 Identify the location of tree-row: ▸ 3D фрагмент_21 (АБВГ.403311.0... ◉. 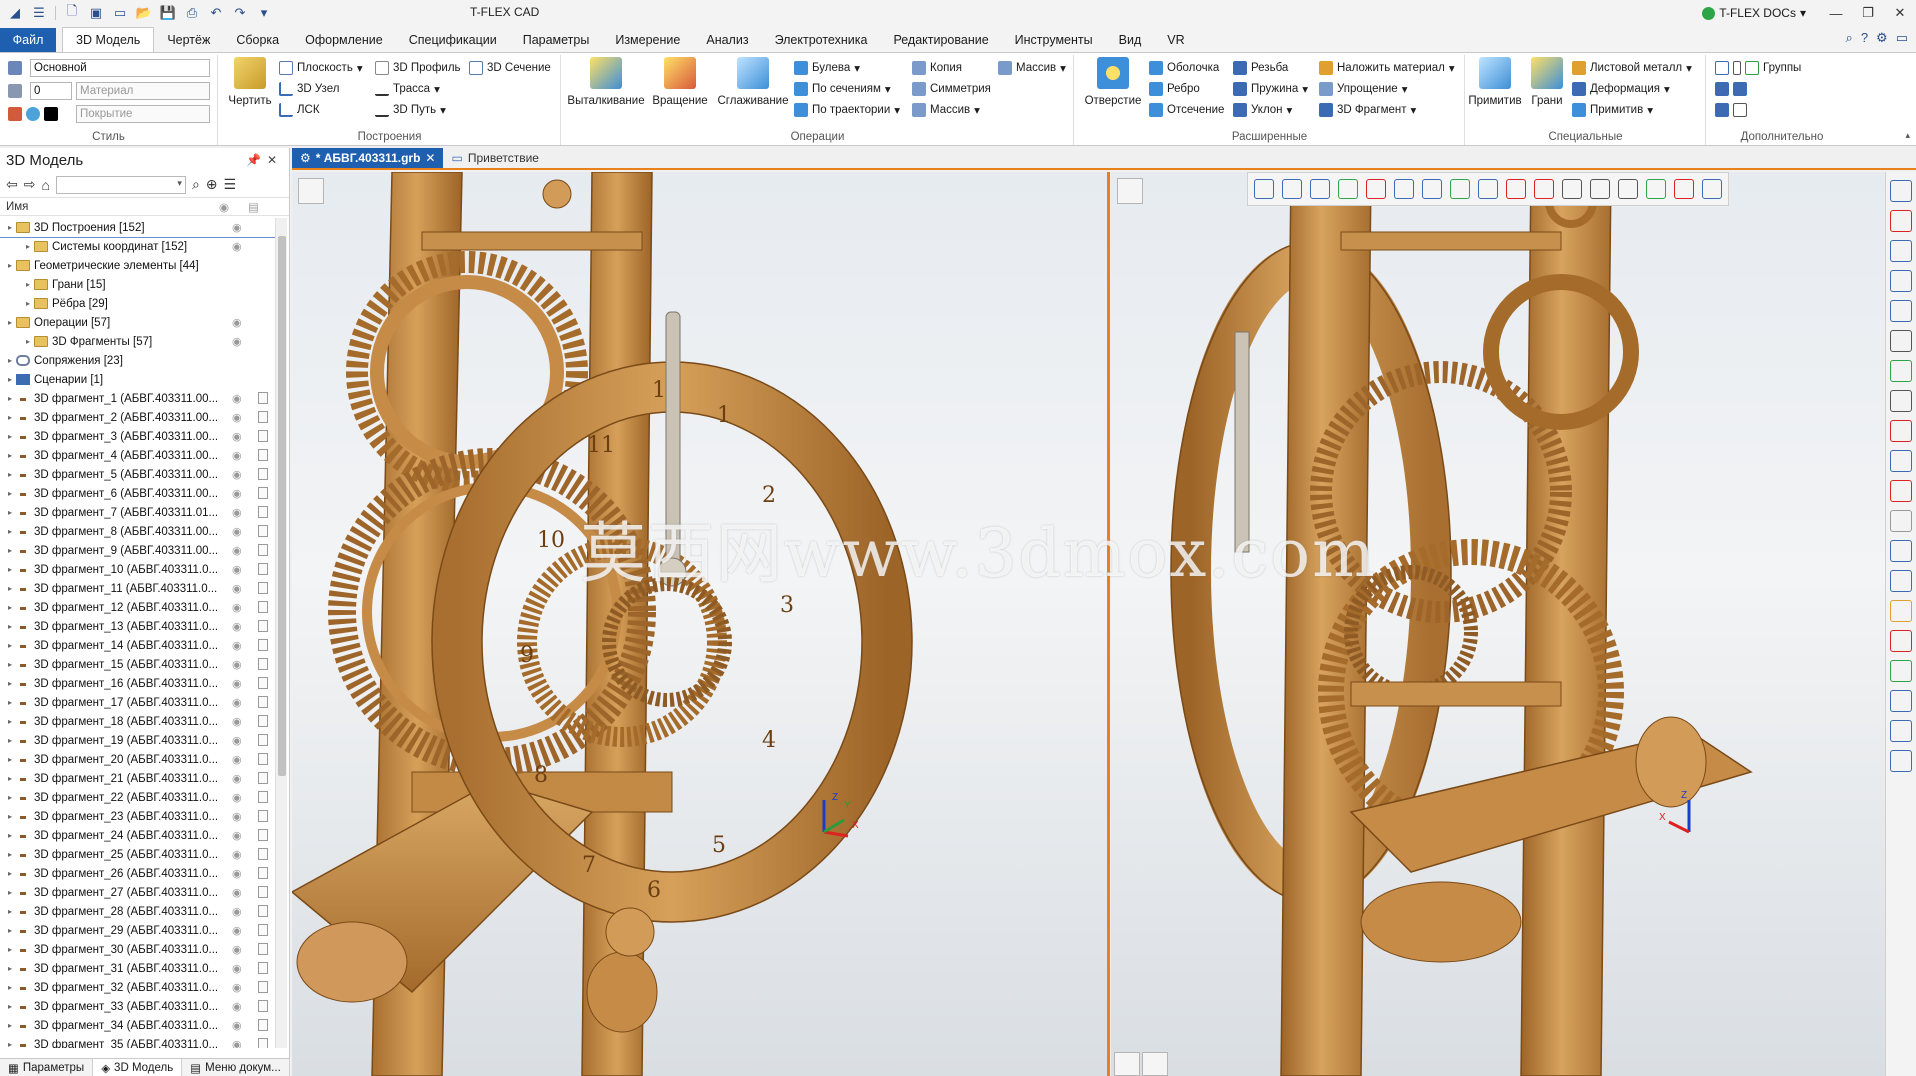
(138, 778).